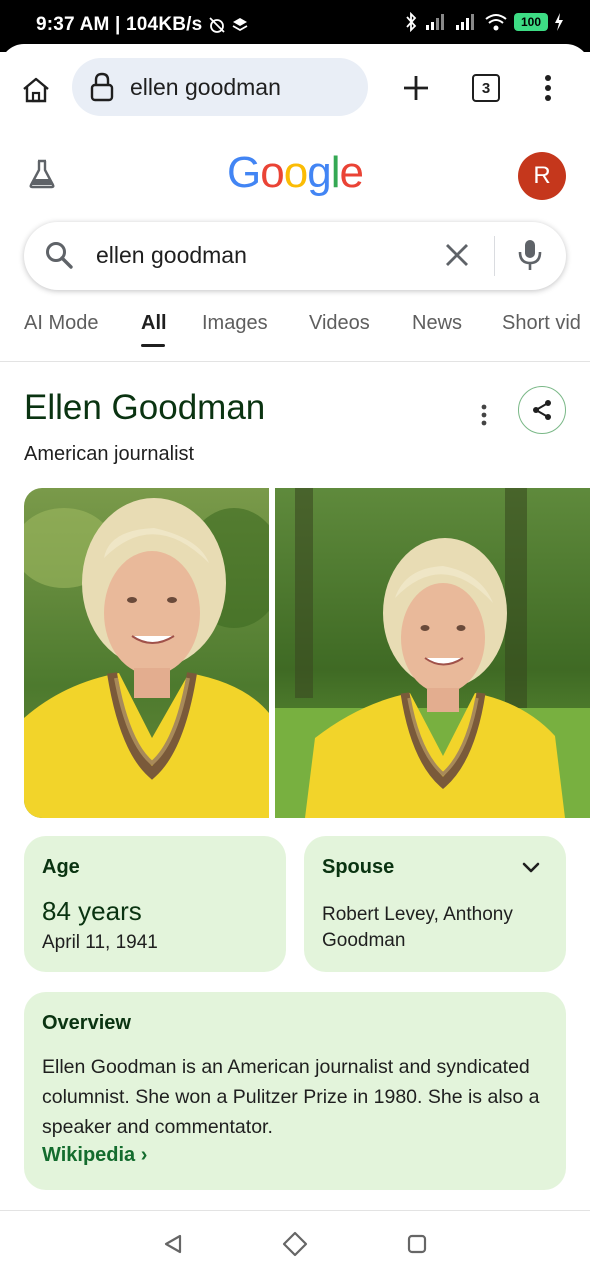  I want to click on tab-videos: Videos, so click(339, 323).